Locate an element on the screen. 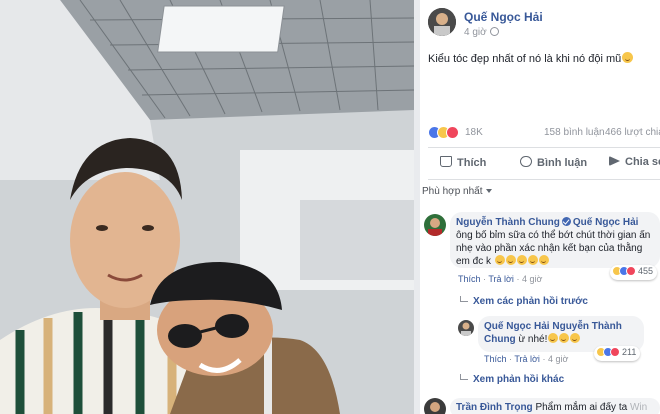 This screenshot has height=414, width=660. comment-author: Trần Đình Trọng is located at coordinates (494, 407).